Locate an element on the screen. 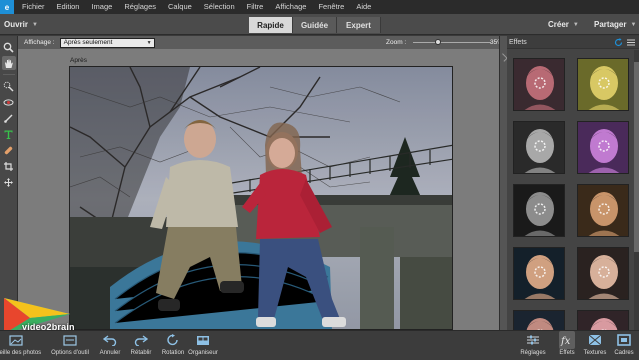  frames-icon is located at coordinates (624, 340).